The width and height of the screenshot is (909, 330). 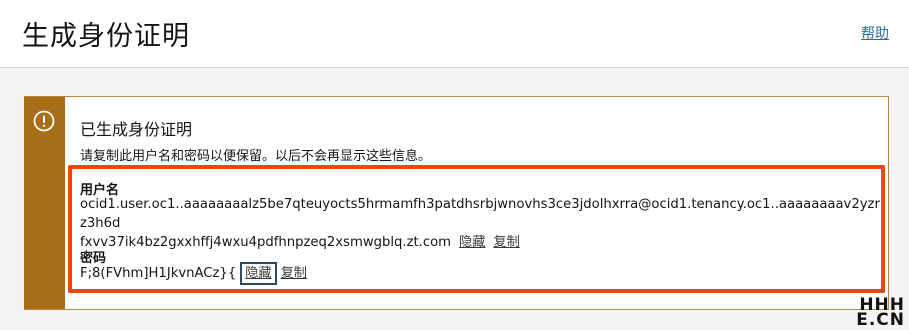 What do you see at coordinates (158, 273) in the screenshot?
I see `password-value: F;8(FVhm]H1JkvnACz}{` at bounding box center [158, 273].